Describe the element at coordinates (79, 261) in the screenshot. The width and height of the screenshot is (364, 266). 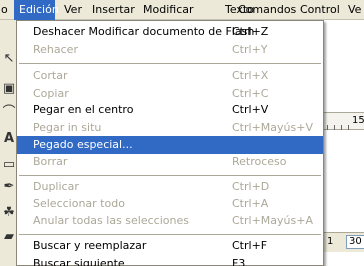
I see `menu-item-label: Buscar siguiente` at that location.